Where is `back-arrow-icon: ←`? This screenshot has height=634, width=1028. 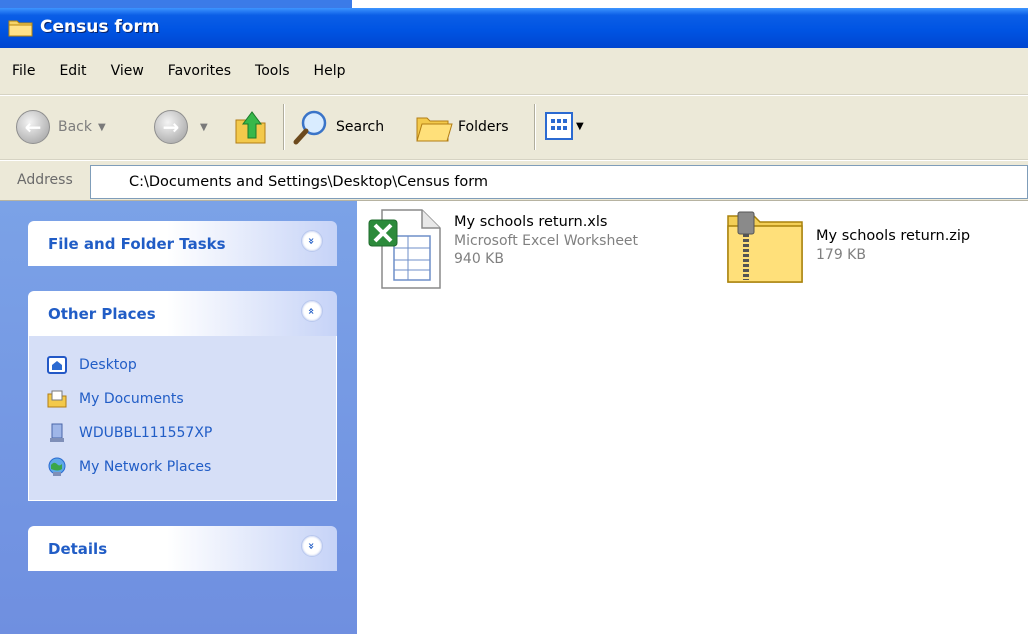 back-arrow-icon: ← is located at coordinates (33, 127).